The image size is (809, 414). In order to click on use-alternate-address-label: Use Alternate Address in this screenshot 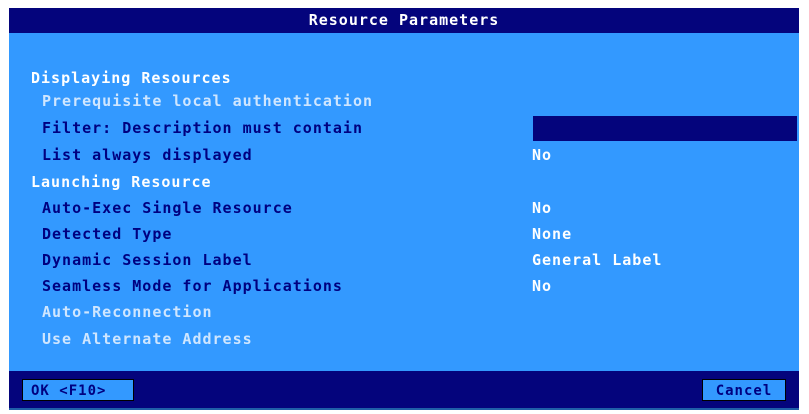, I will do `click(147, 339)`.